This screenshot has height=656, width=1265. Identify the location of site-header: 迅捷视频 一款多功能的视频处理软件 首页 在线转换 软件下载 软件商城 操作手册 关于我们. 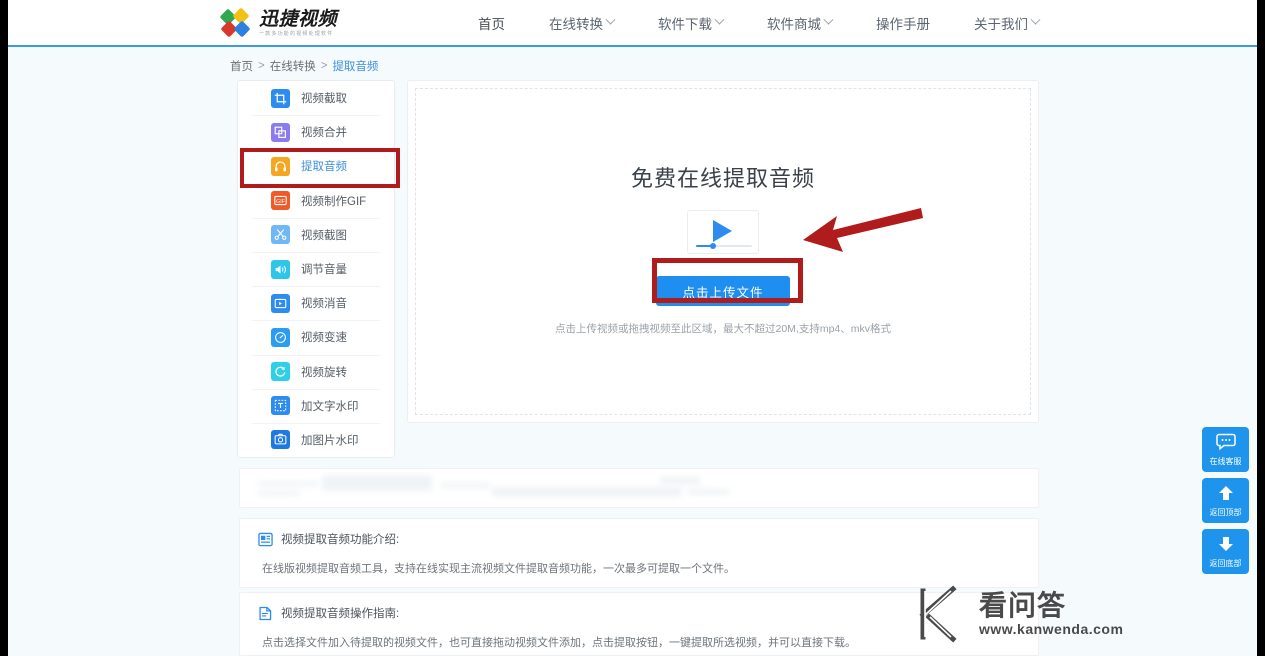
(632, 23).